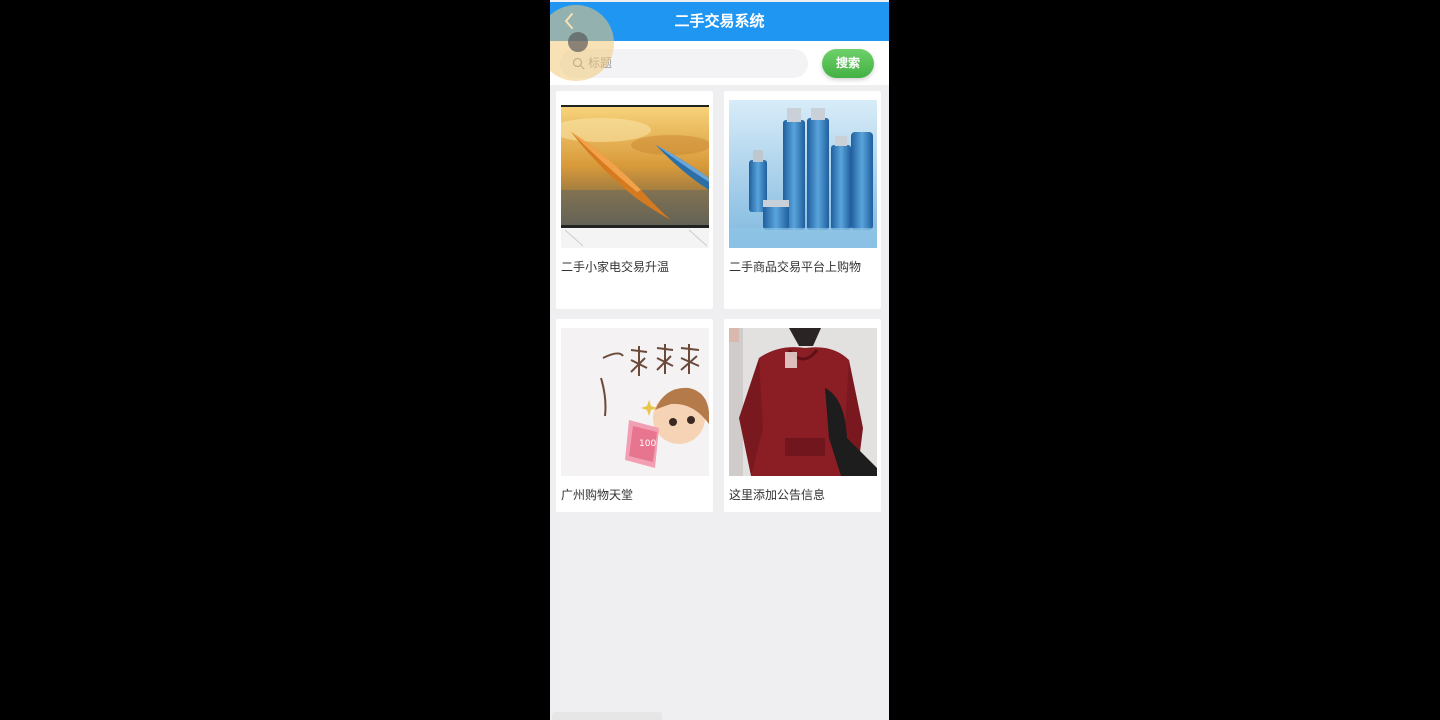 The width and height of the screenshot is (1440, 720). What do you see at coordinates (615, 267) in the screenshot?
I see `item-title: 二手小家电交易升温` at bounding box center [615, 267].